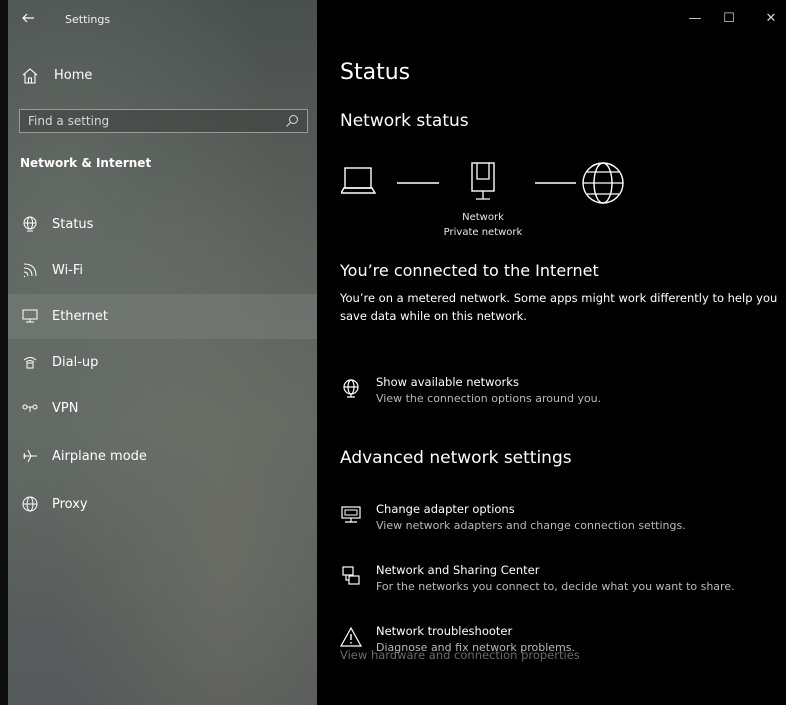 This screenshot has width=786, height=705. I want to click on sidebar-item-label: Ethernet, so click(80, 316).